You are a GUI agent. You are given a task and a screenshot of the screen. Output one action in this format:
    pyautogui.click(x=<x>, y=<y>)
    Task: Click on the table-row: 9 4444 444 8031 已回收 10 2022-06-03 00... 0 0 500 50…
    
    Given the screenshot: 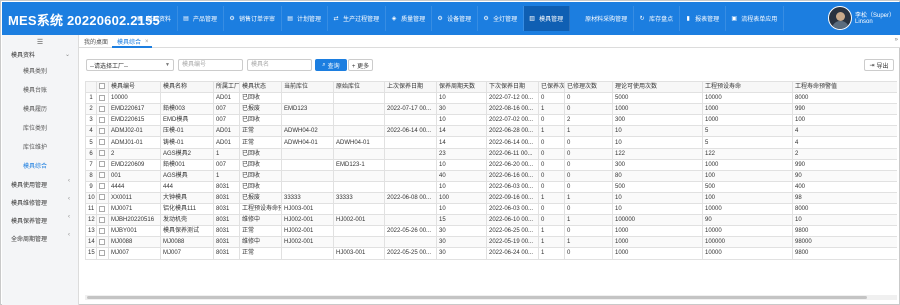 What is the action you would take?
    pyautogui.click(x=491, y=186)
    